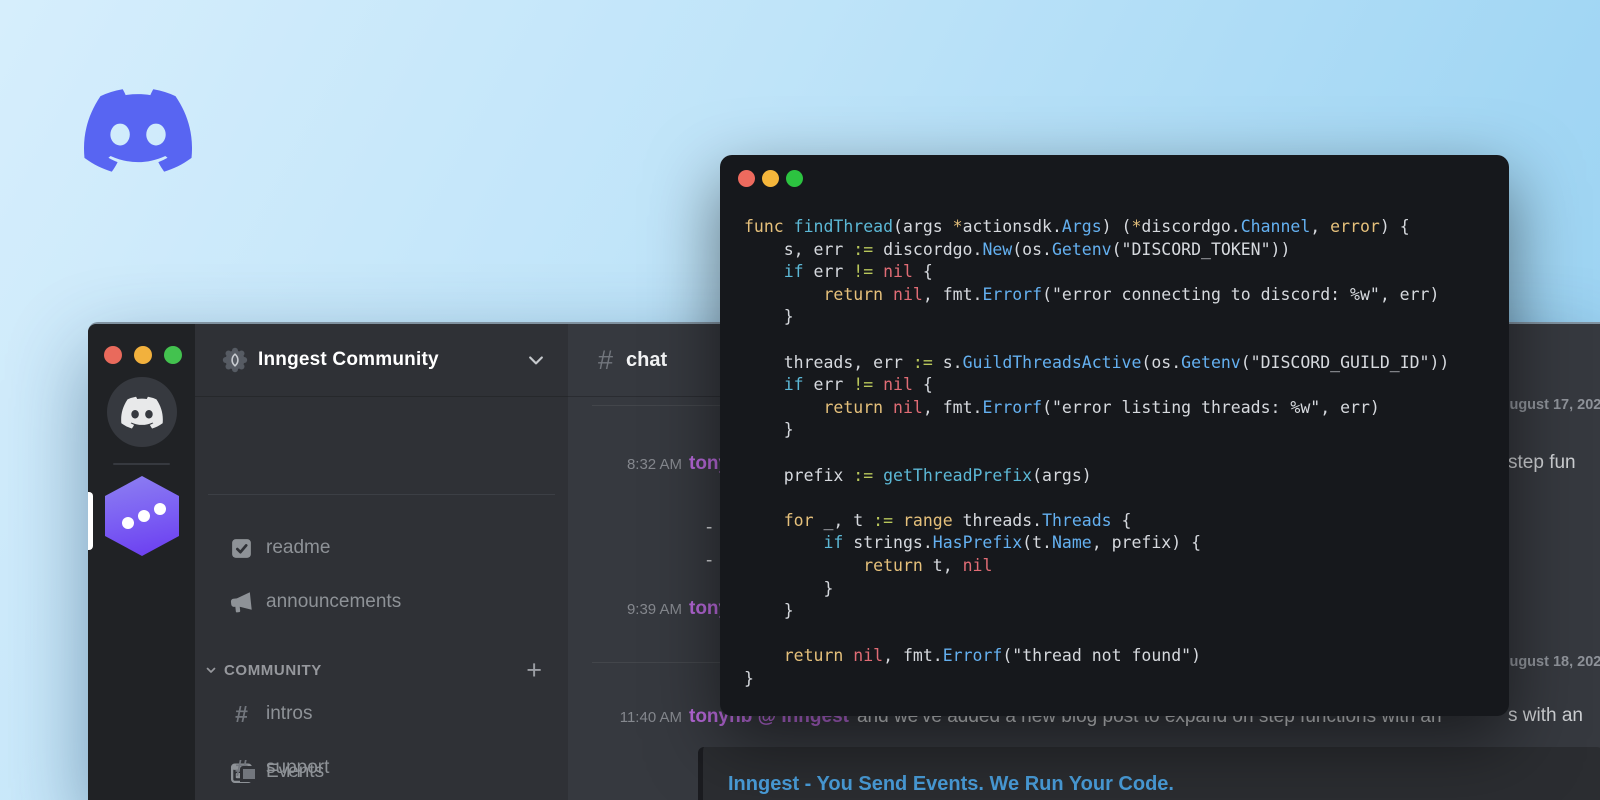 Image resolution: width=1600 pixels, height=800 pixels. I want to click on hash-bubble-icon: #, so click(243, 769).